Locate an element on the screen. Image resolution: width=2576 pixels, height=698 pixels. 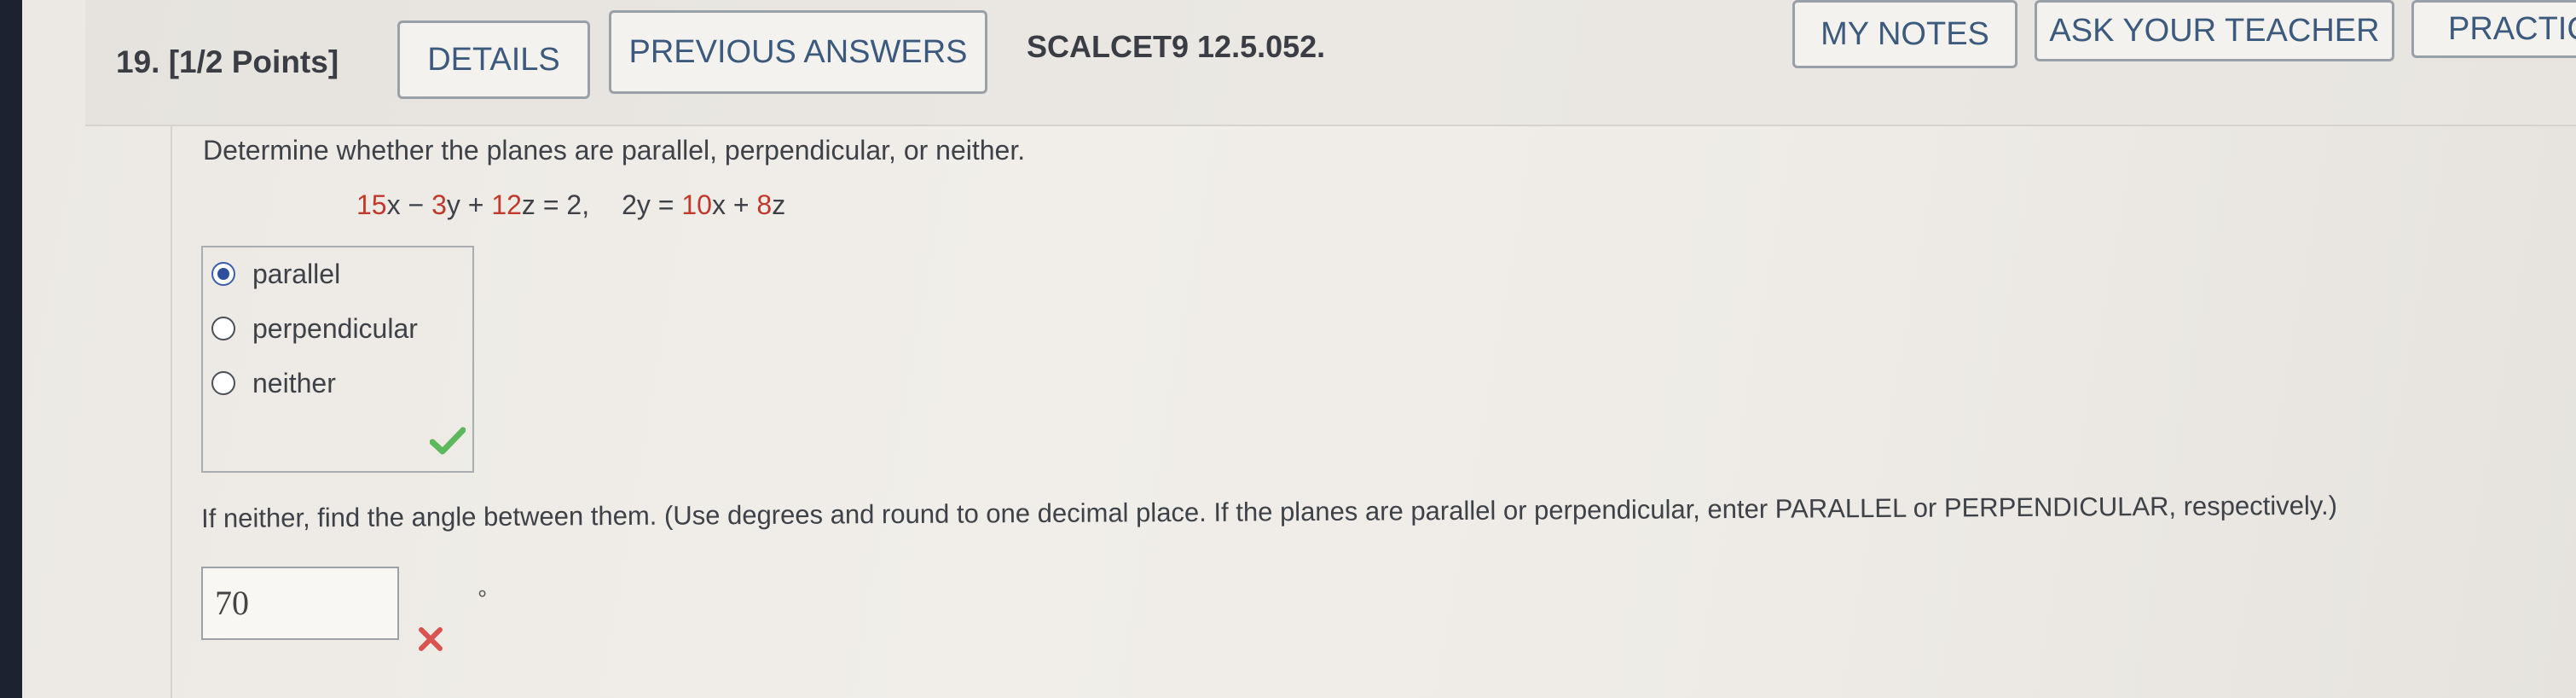
eq-term-1: x − is located at coordinates (409, 204).